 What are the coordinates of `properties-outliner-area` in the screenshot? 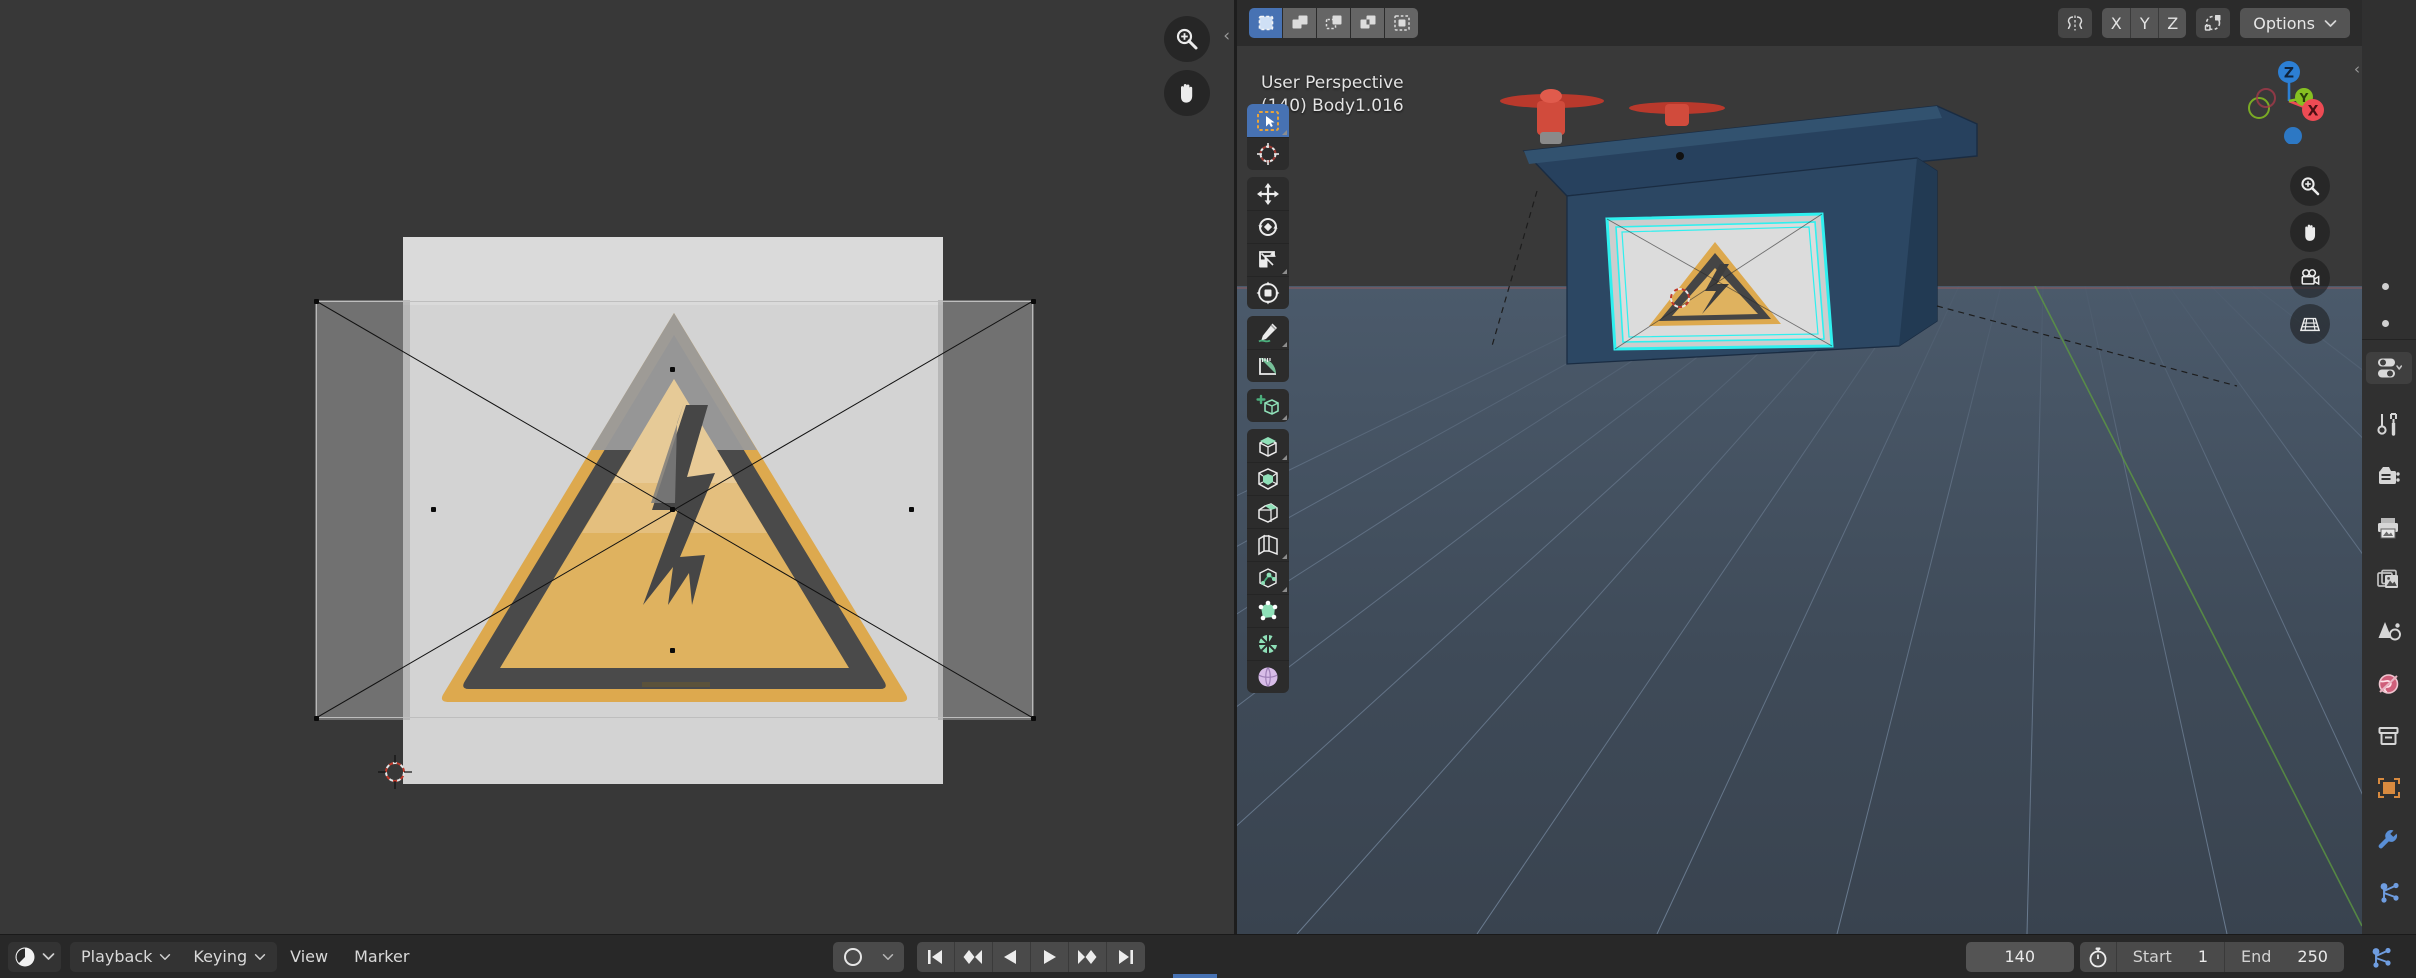 It's located at (2389, 170).